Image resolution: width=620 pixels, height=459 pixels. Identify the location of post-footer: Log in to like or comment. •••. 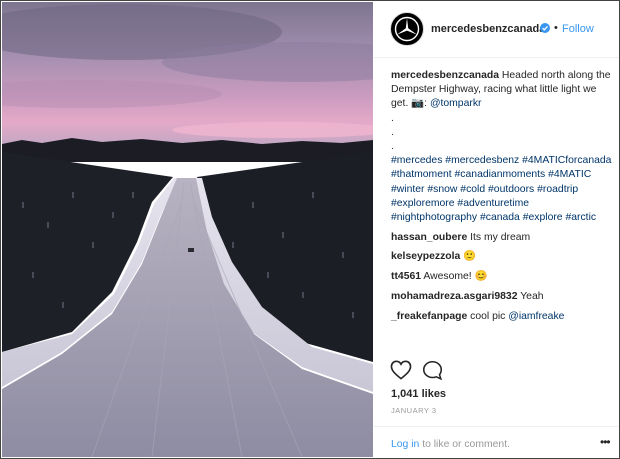
(496, 442).